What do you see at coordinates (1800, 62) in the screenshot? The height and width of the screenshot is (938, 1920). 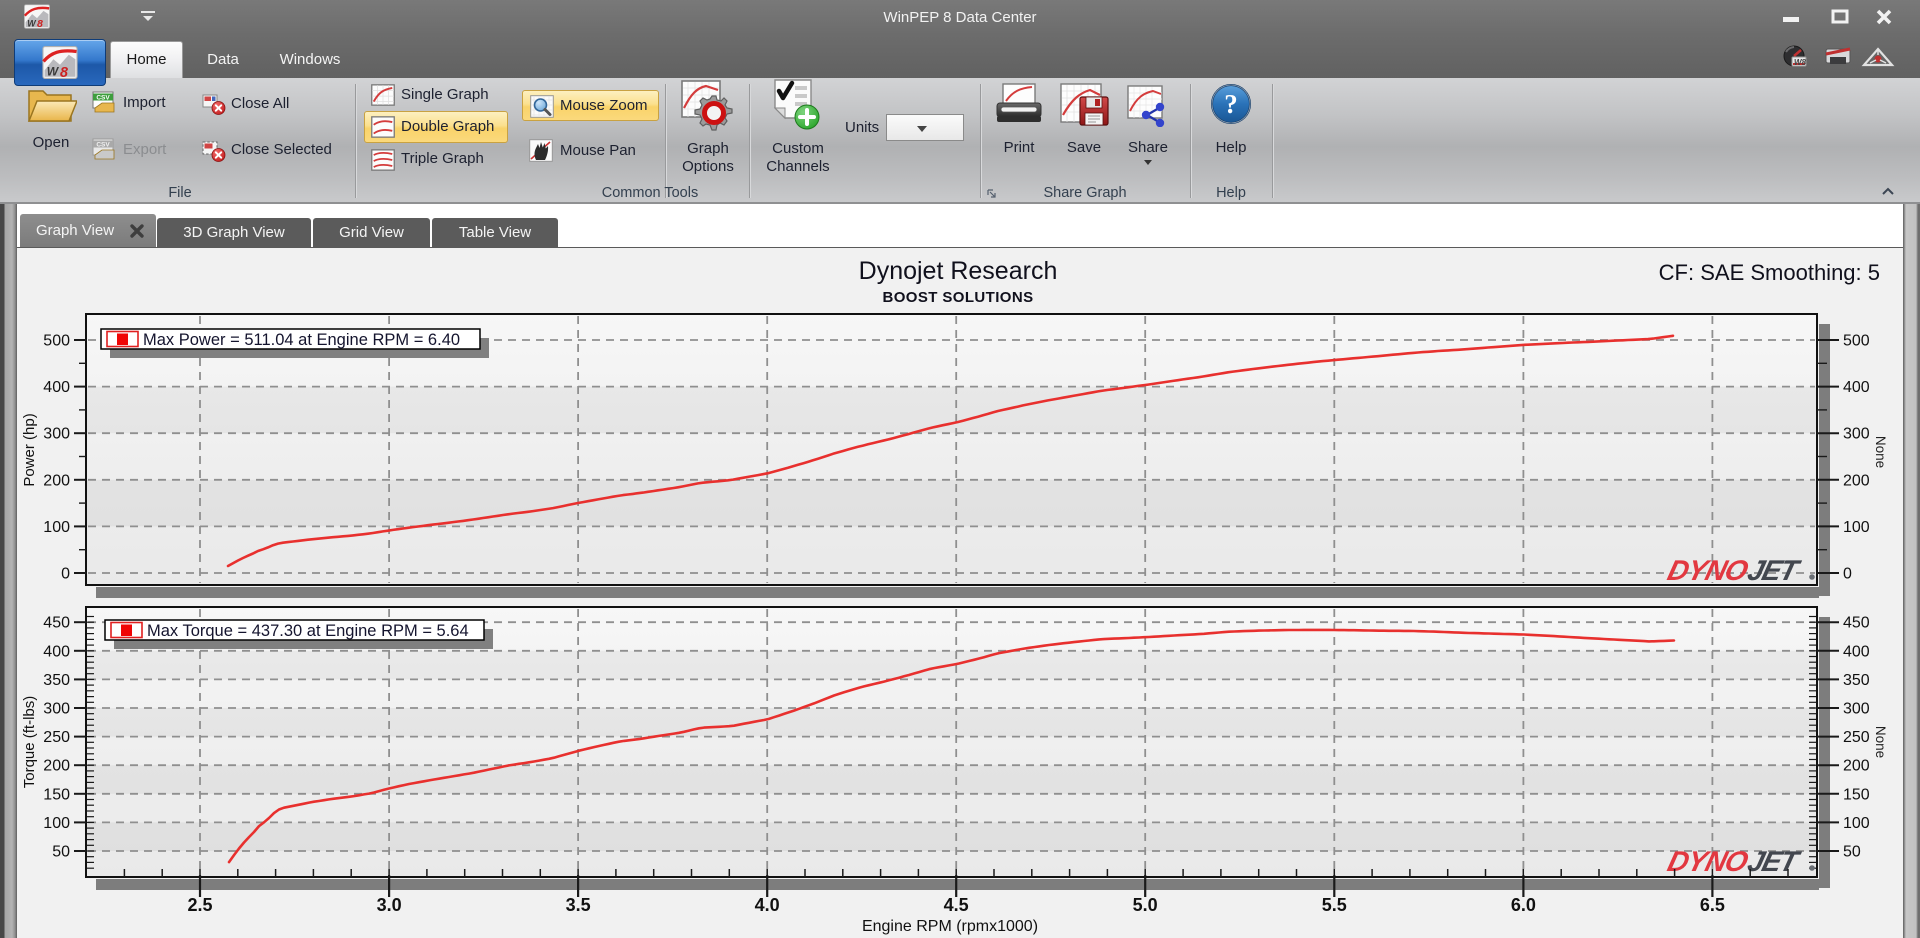 I see `svg-text: W8` at bounding box center [1800, 62].